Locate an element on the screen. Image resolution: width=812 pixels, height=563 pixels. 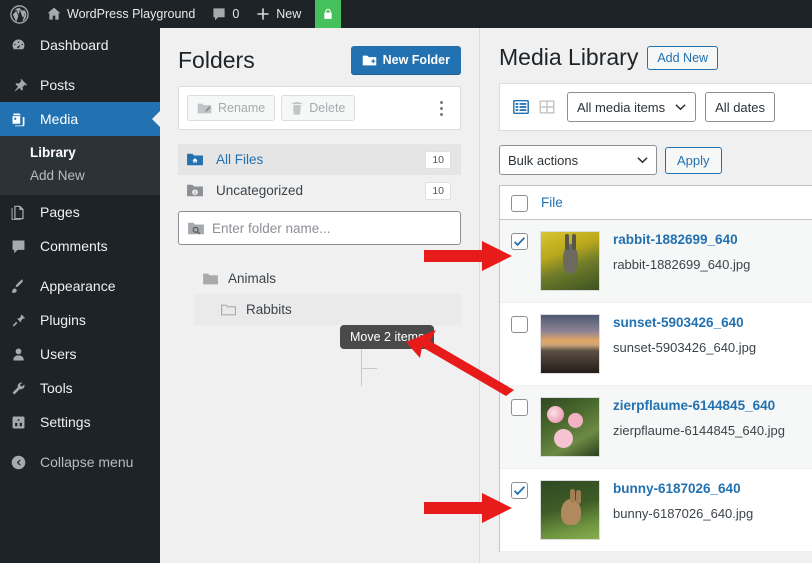
new-content-button: New is located at coordinates (278, 14).